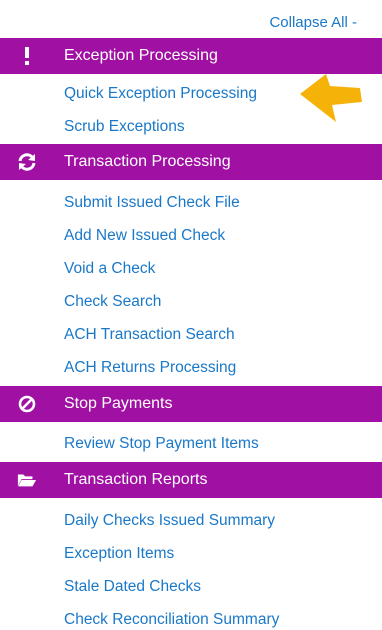  What do you see at coordinates (191, 404) in the screenshot?
I see `section-header-stop-payments: Stop Payments` at bounding box center [191, 404].